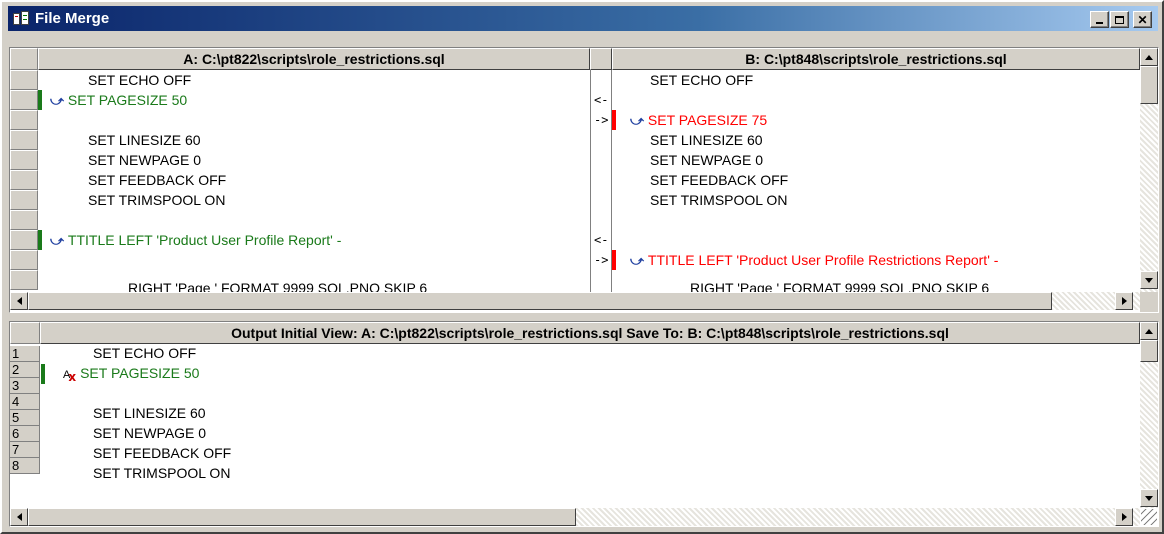 The height and width of the screenshot is (534, 1164). I want to click on maximize-button, so click(1119, 19).